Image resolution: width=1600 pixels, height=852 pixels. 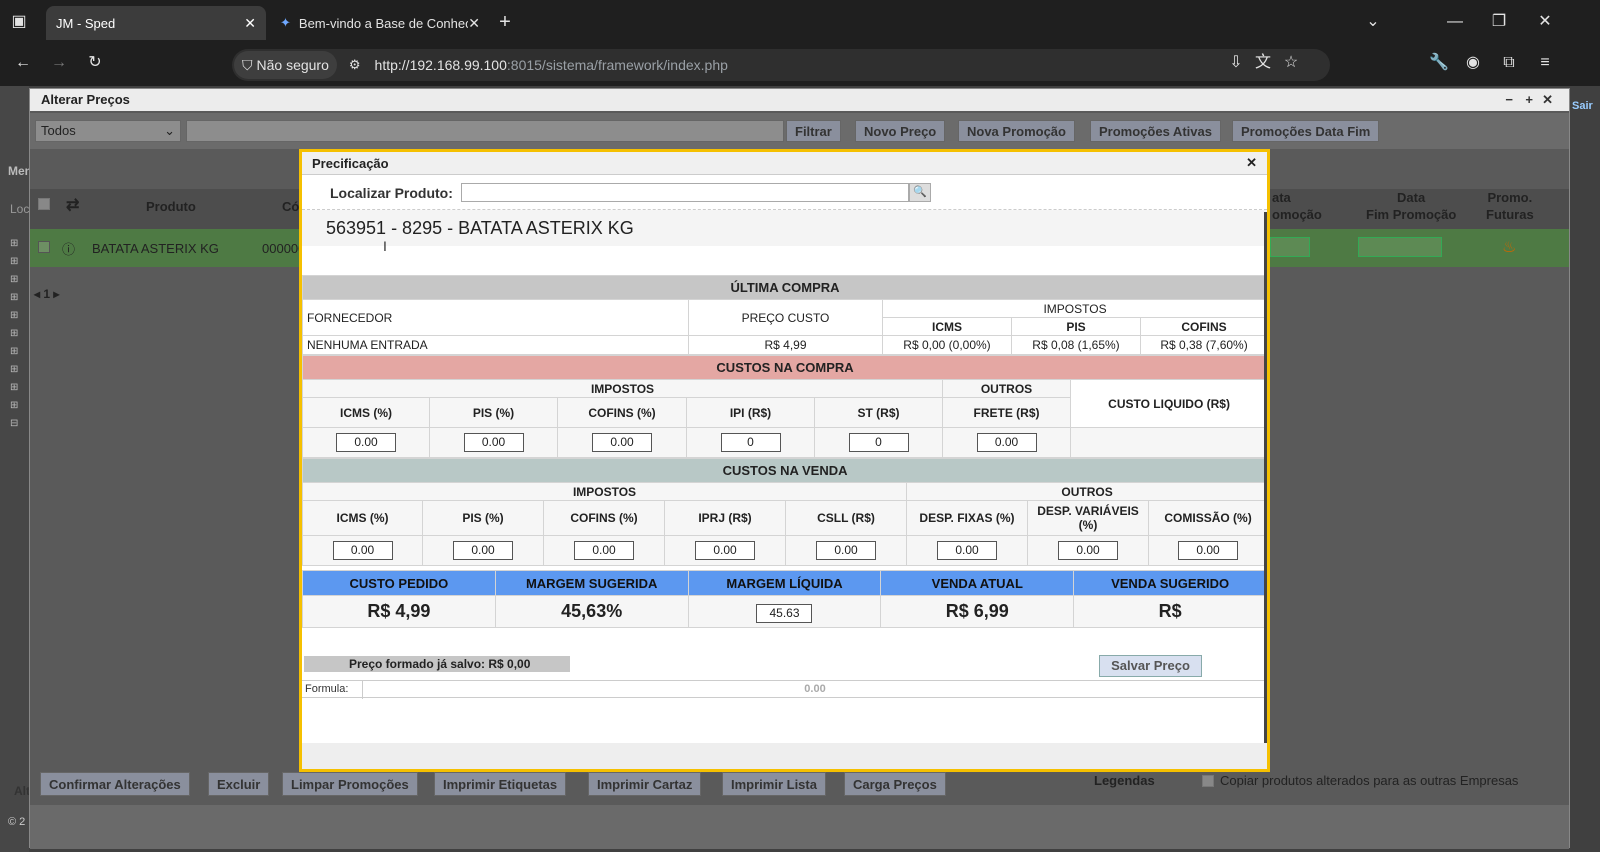 What do you see at coordinates (1439, 63) in the screenshot?
I see `wrench-icon: 🔧` at bounding box center [1439, 63].